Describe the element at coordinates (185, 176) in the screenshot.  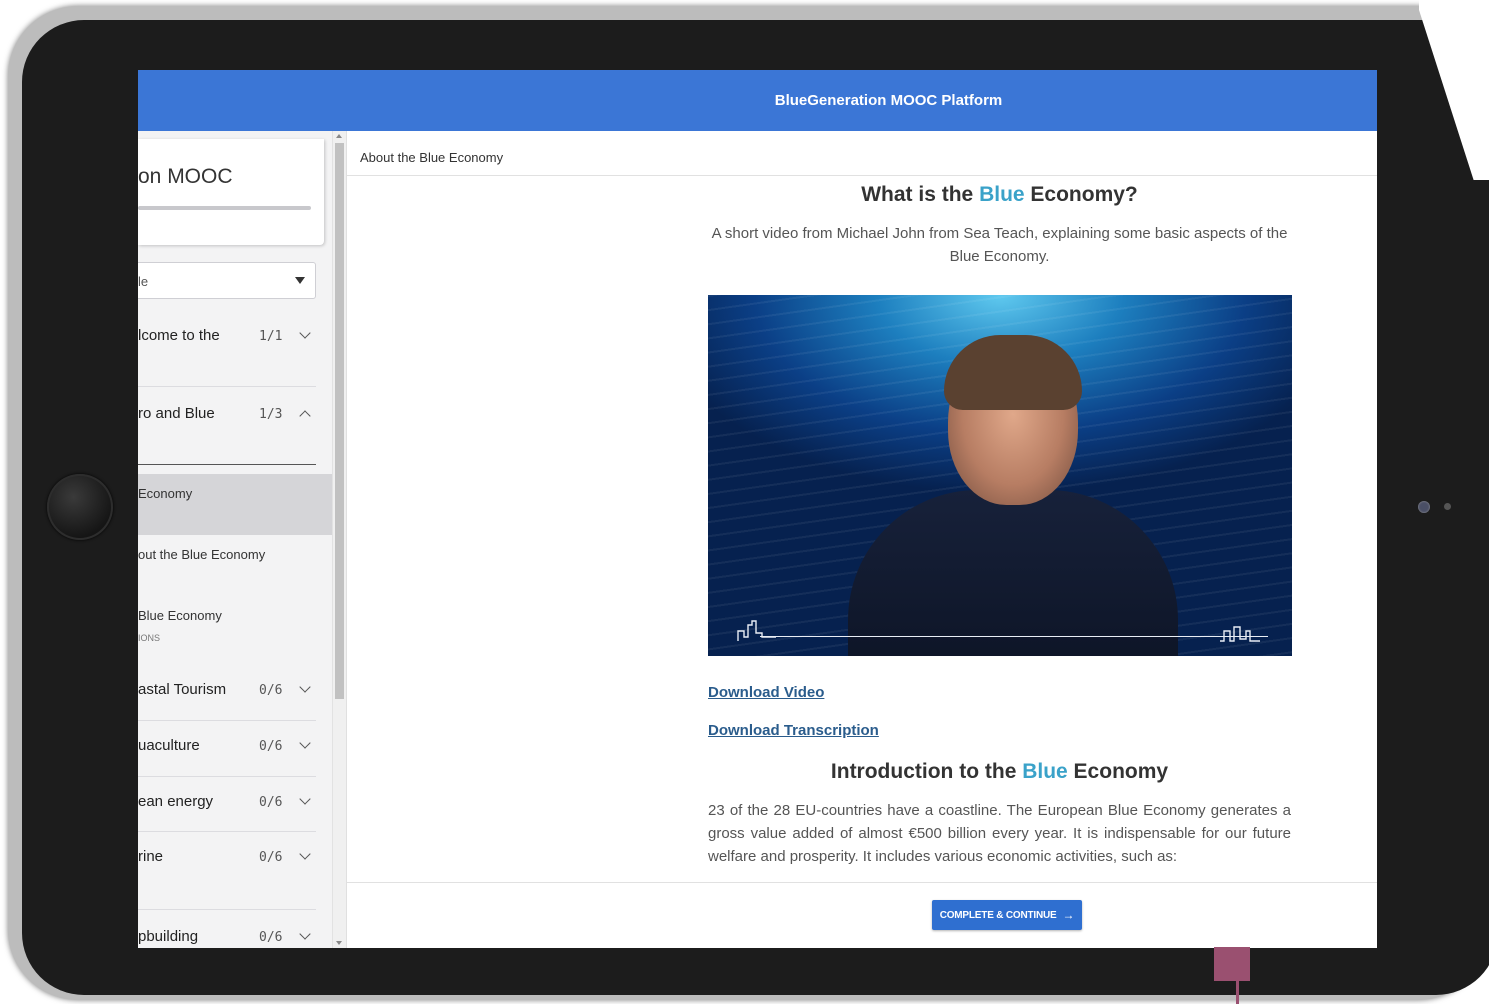
I see `course-title: on MOOC` at that location.